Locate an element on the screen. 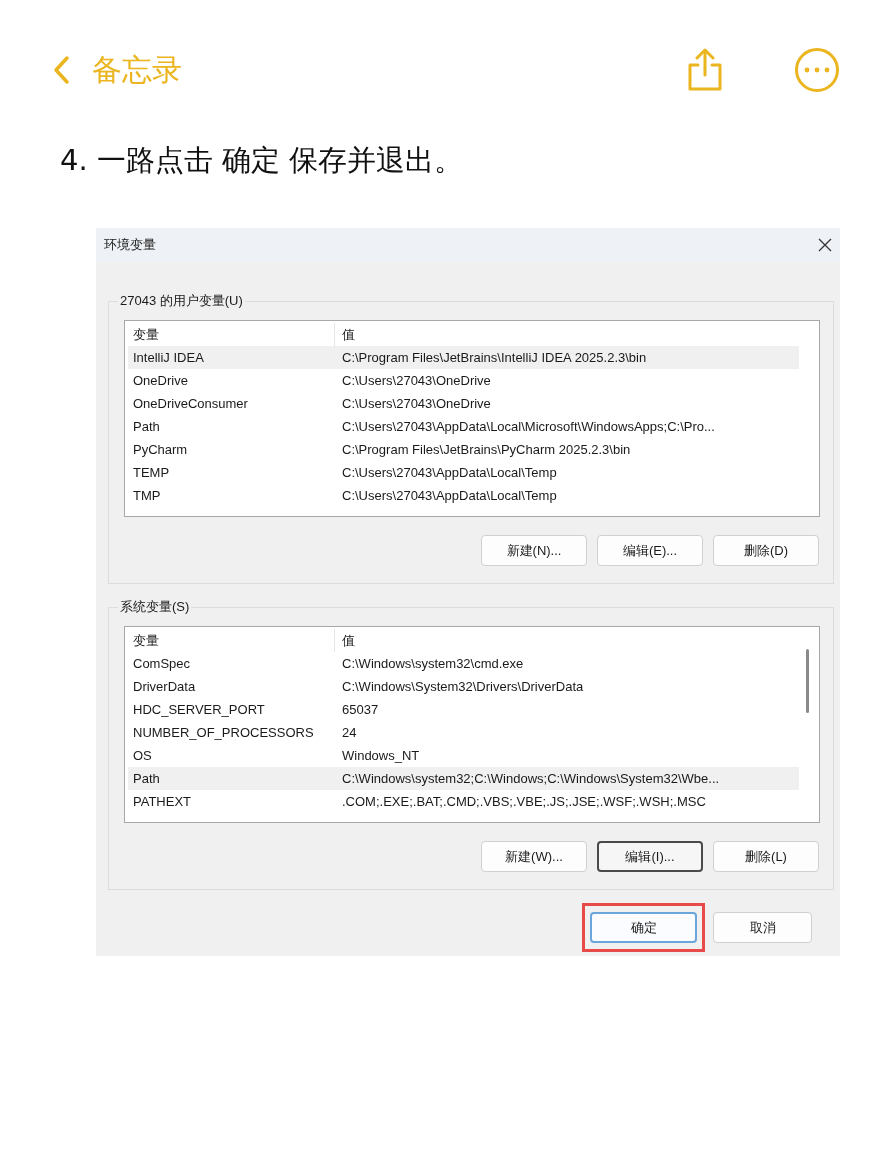  variable-name: PyCharm is located at coordinates (160, 449).